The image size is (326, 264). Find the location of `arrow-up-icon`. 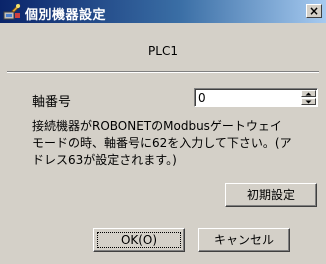

arrow-up-icon is located at coordinates (308, 94).